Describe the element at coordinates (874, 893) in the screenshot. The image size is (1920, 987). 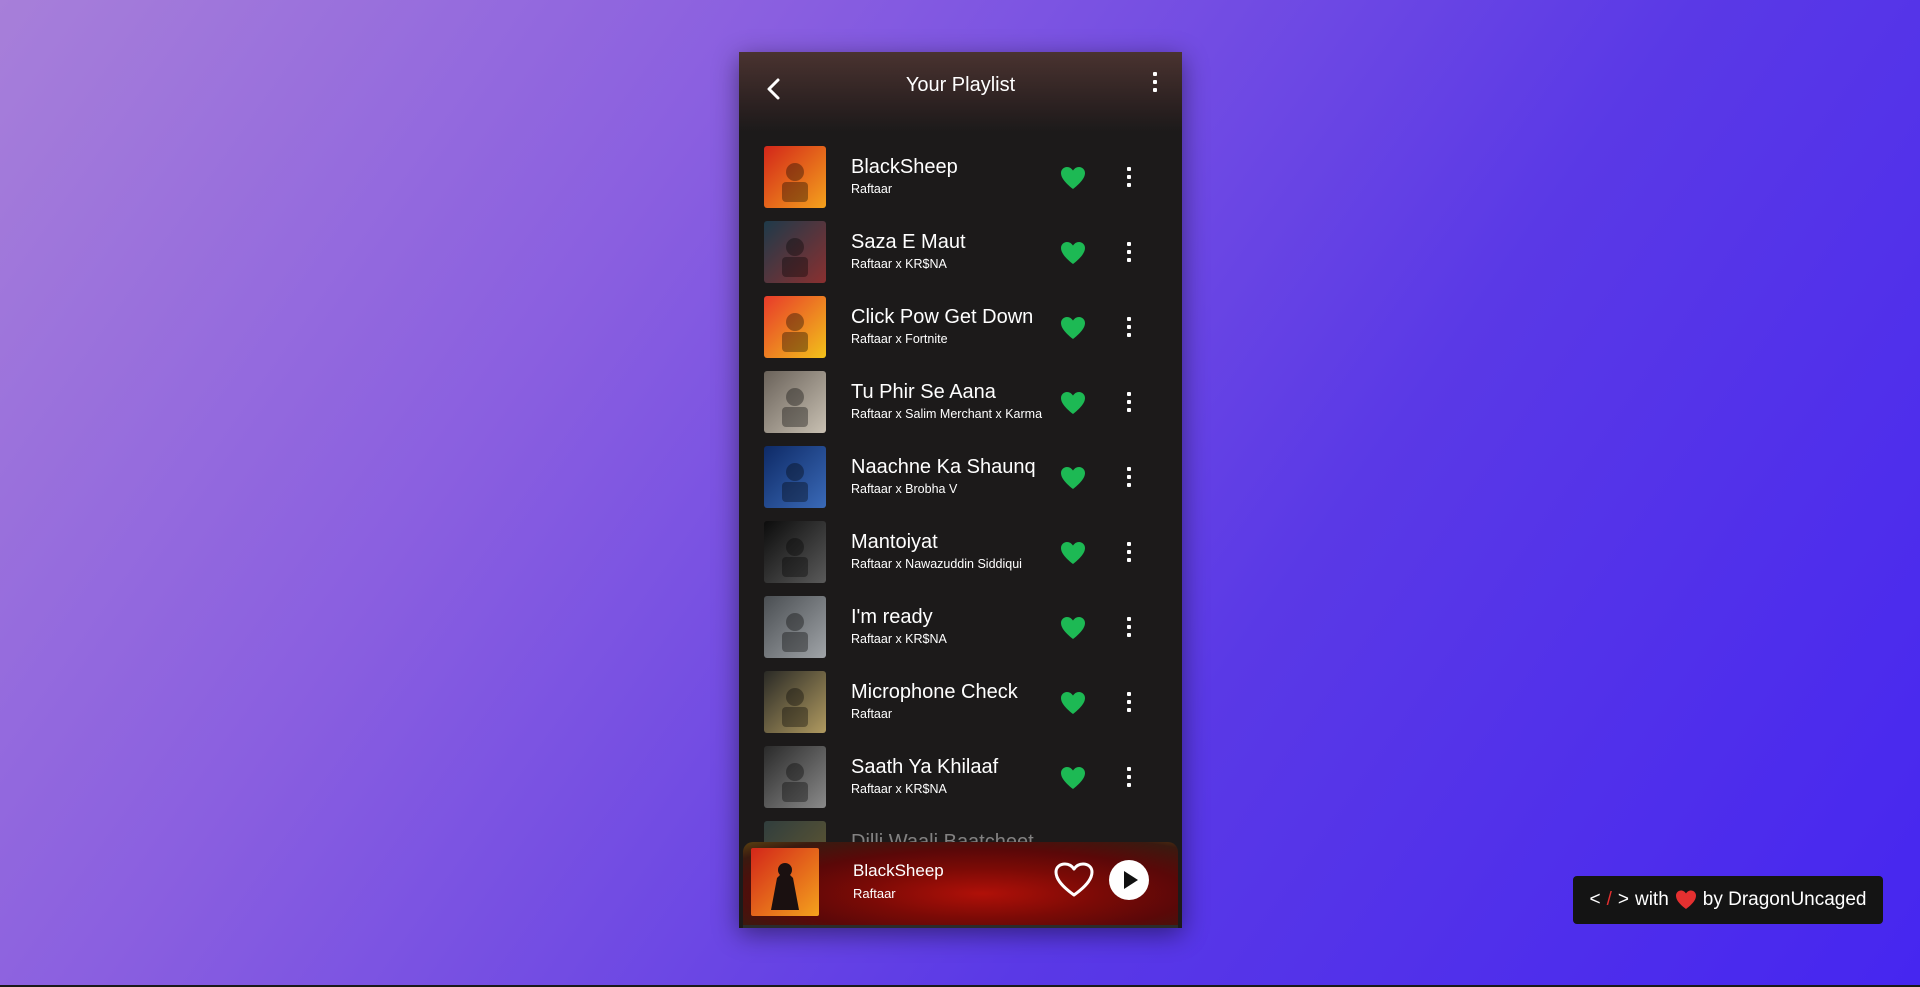
I see `now-playing-artist: Raftaar` at that location.